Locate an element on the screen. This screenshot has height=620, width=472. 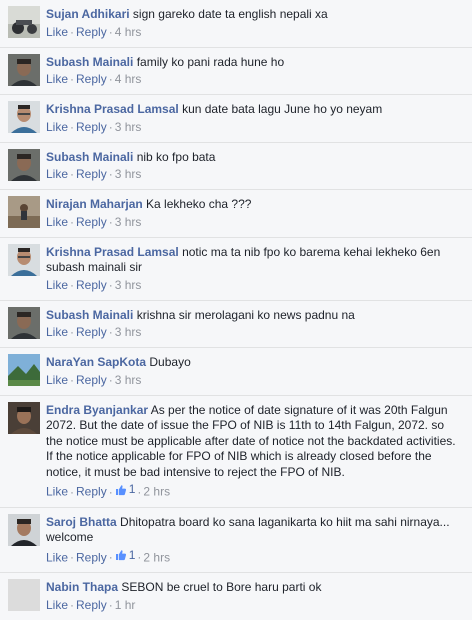
avatar-endra is located at coordinates (24, 417).